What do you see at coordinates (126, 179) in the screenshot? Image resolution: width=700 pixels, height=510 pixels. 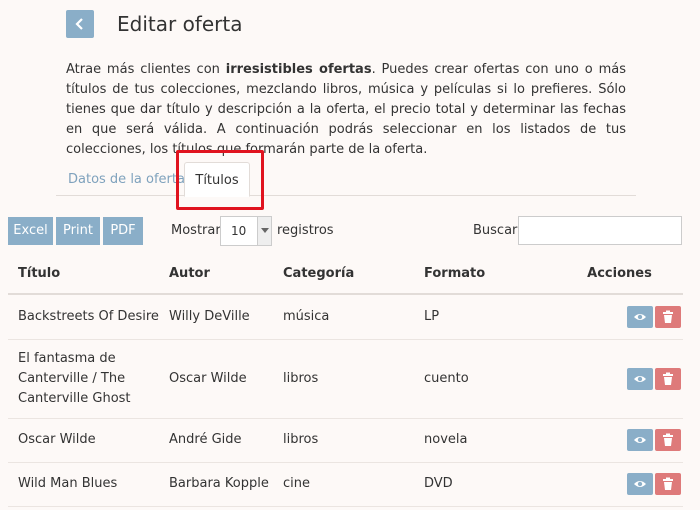 I see `tab-datos-oferta: Datos de la oferta` at bounding box center [126, 179].